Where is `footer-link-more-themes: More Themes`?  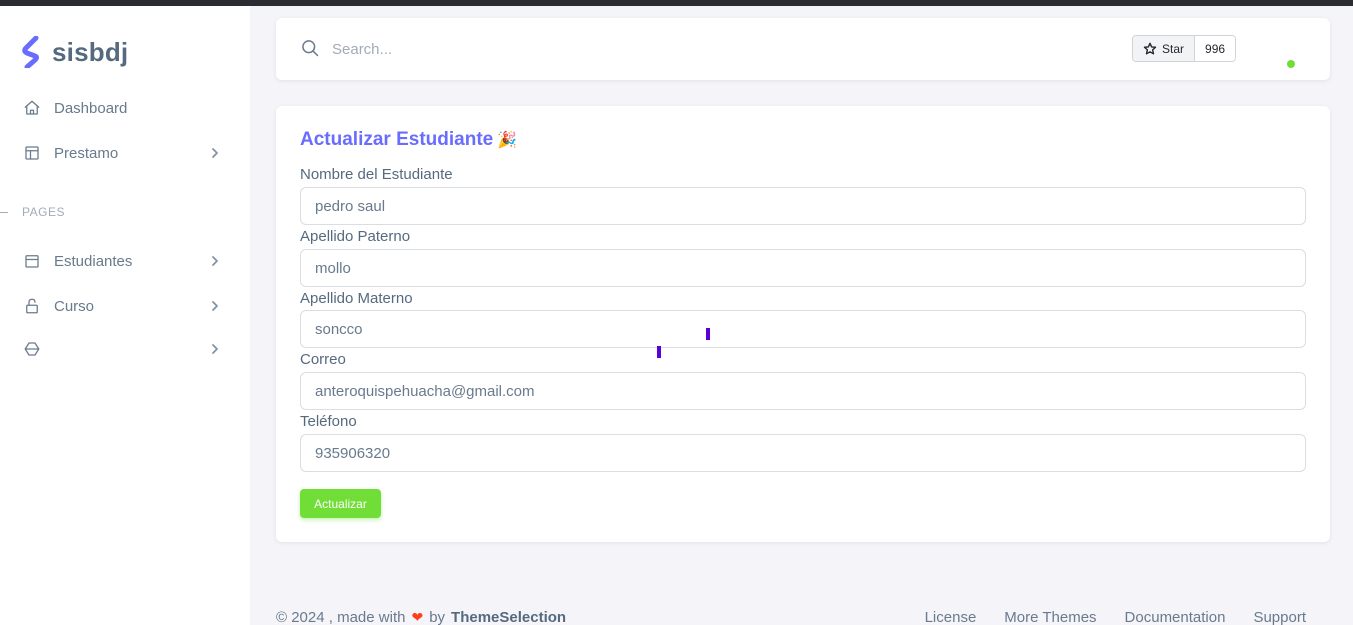 footer-link-more-themes: More Themes is located at coordinates (1050, 617).